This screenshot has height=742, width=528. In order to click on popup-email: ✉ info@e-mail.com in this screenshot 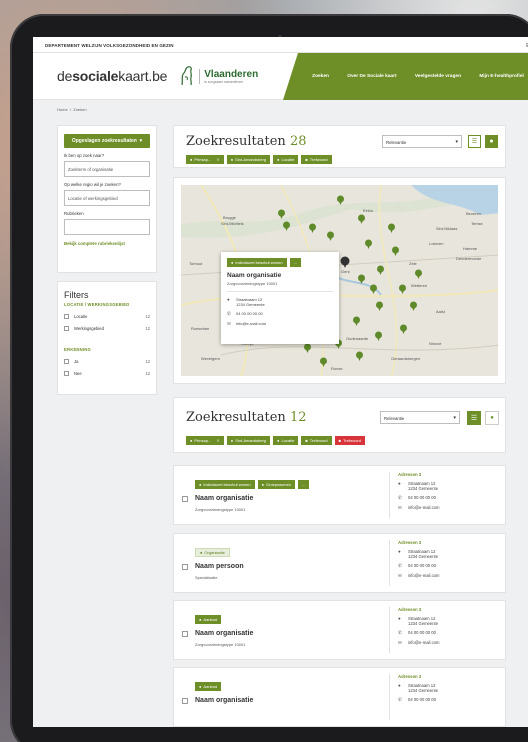, I will do `click(280, 324)`.